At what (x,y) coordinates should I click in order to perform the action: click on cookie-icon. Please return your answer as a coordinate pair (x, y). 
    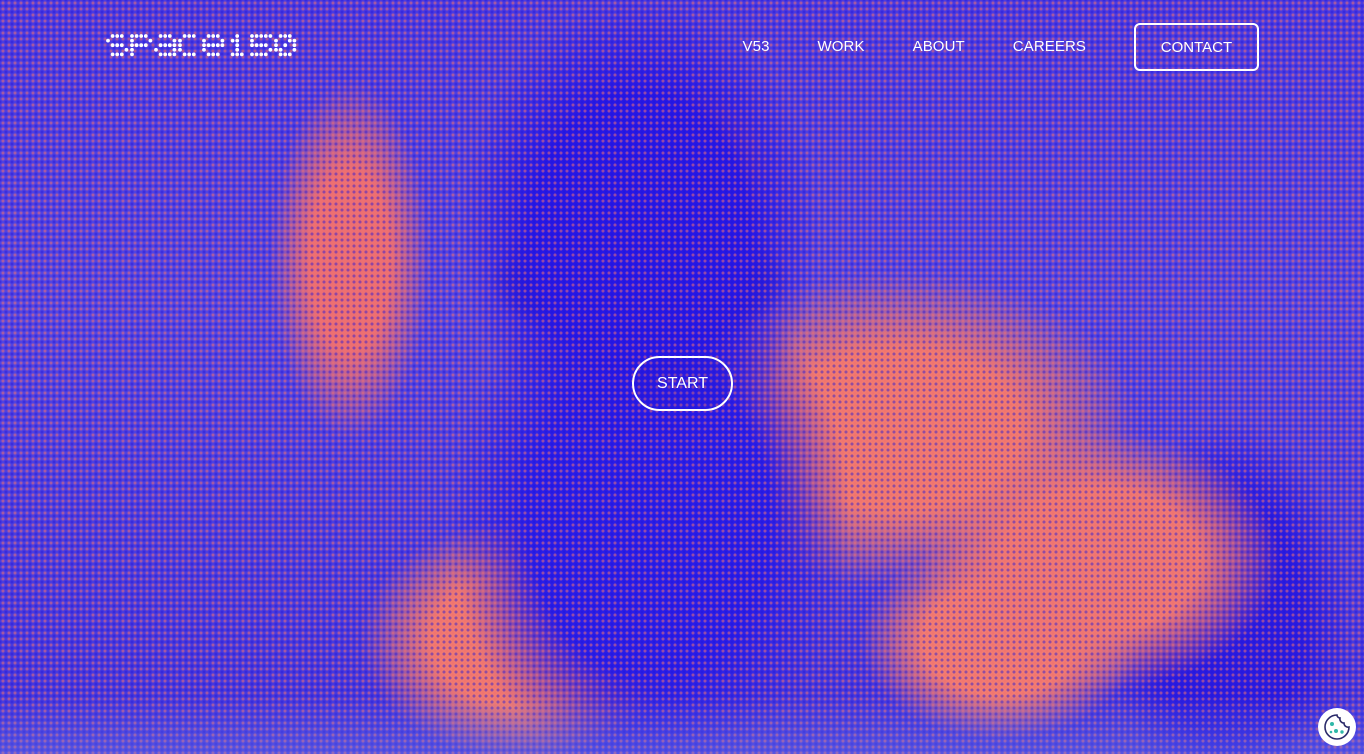
    Looking at the image, I should click on (1337, 727).